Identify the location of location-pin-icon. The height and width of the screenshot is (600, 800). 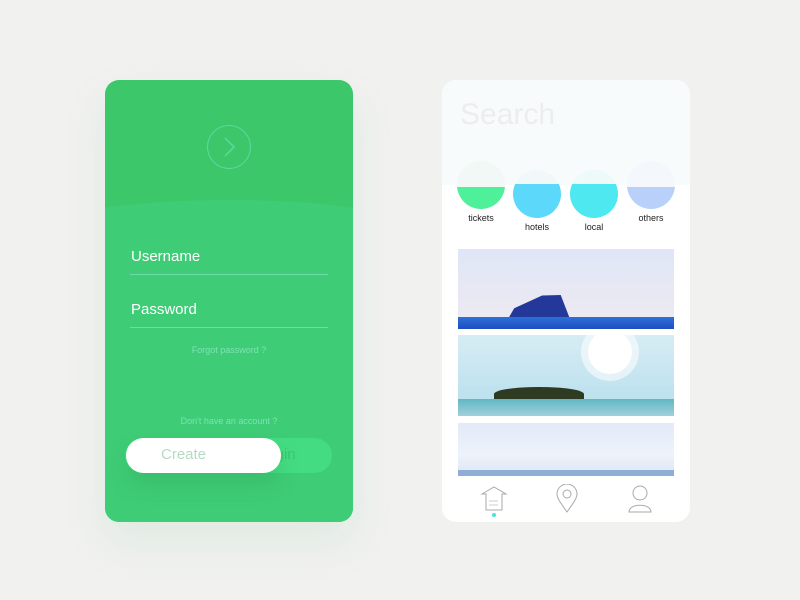
(567, 498).